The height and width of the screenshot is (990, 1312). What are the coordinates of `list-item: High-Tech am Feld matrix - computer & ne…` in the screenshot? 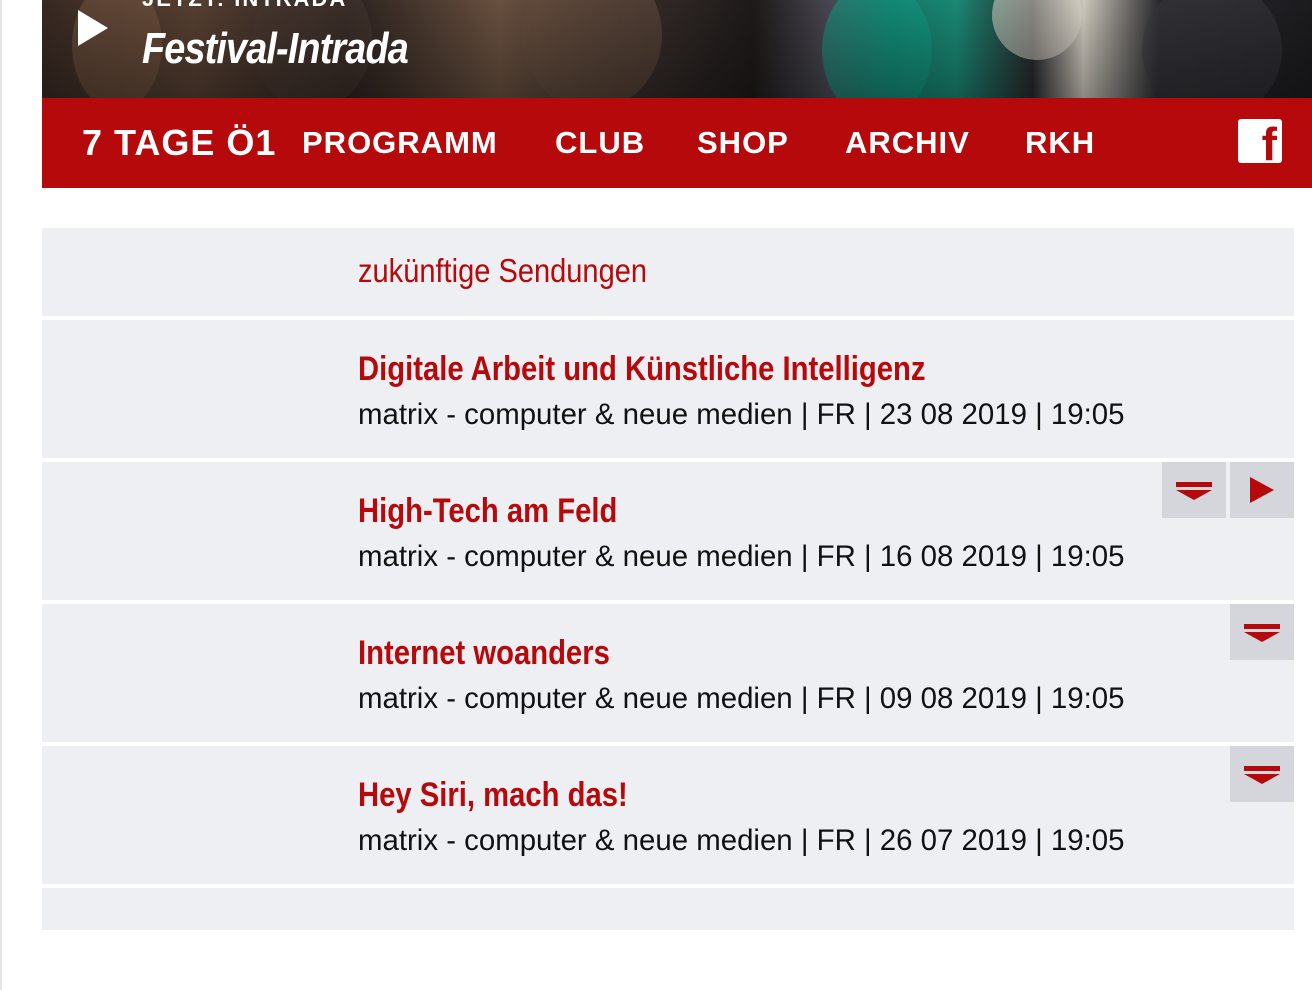 It's located at (668, 533).